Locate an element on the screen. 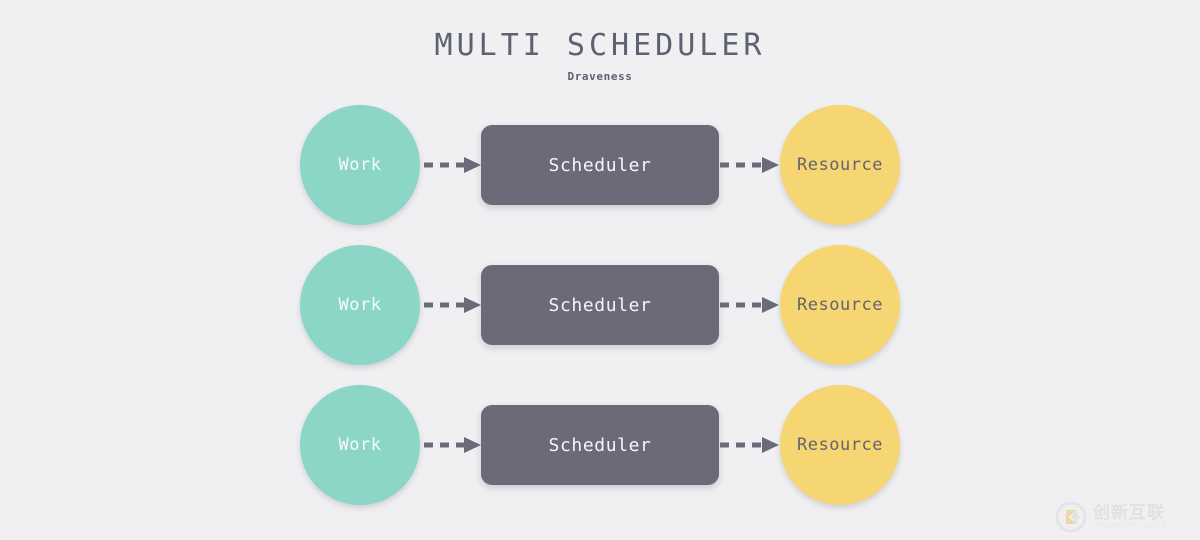 The width and height of the screenshot is (1200, 540). watermark-tagline: CHUANGXIN HULIAN is located at coordinates (1130, 526).